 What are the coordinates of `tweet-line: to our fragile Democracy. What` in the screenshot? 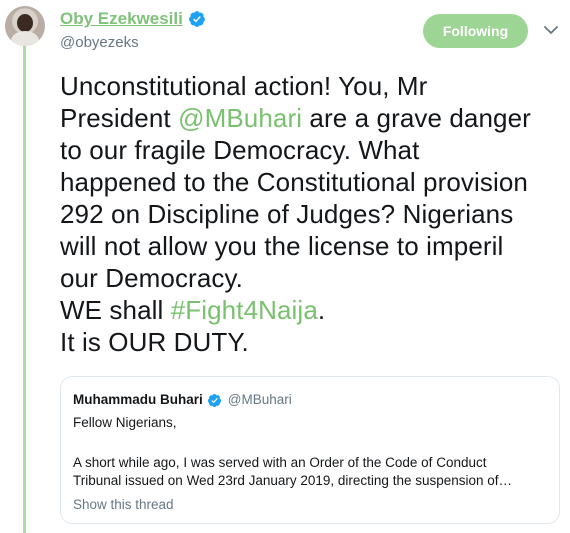 It's located at (240, 150).